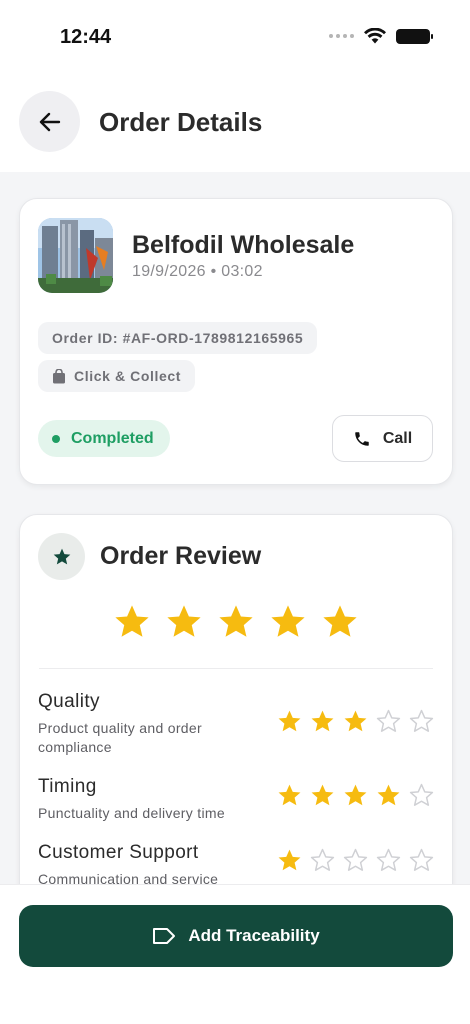 Image resolution: width=470 pixels, height=1024 pixels. Describe the element at coordinates (128, 376) in the screenshot. I see `fulfillment-text: Click & Collect` at that location.